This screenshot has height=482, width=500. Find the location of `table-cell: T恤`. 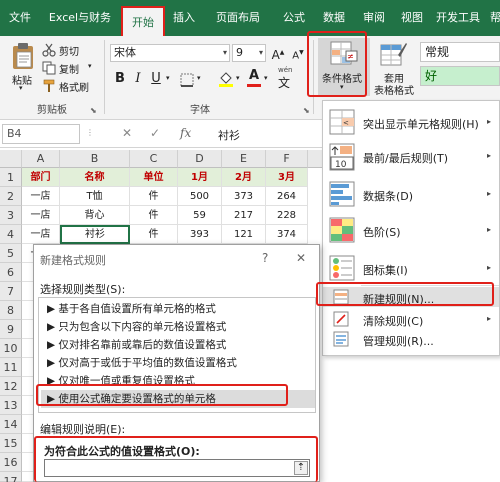

table-cell: T恤 is located at coordinates (95, 196).